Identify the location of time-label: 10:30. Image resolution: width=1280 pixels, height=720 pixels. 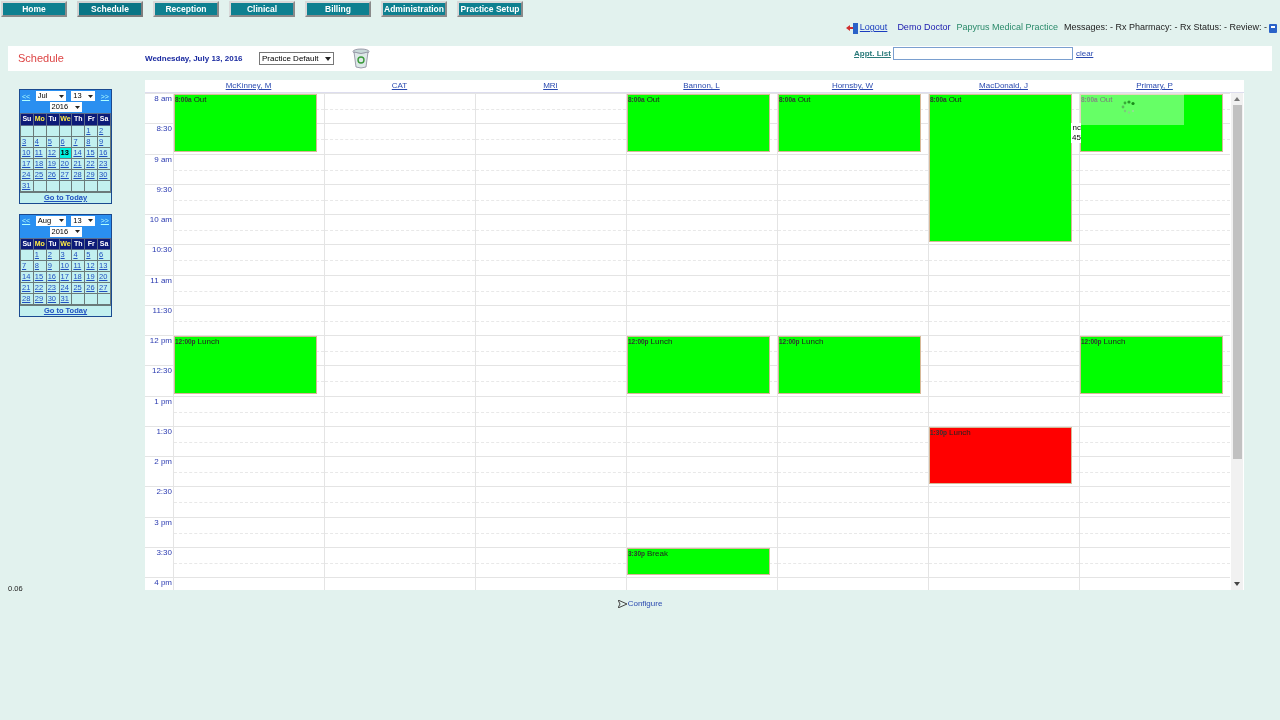
(161, 251).